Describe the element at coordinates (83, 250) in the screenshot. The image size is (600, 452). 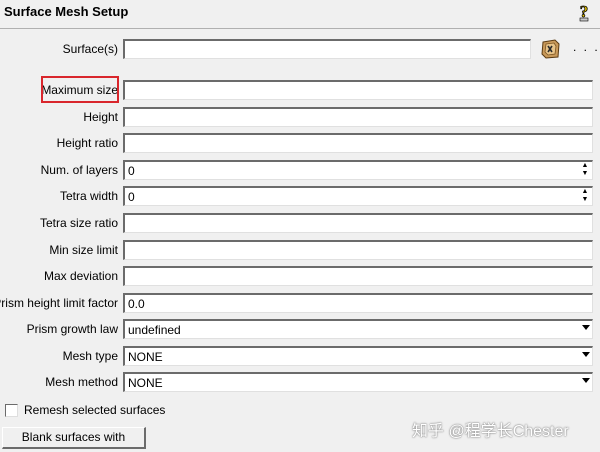
I see `min-size-limit-label: Min size limit` at that location.